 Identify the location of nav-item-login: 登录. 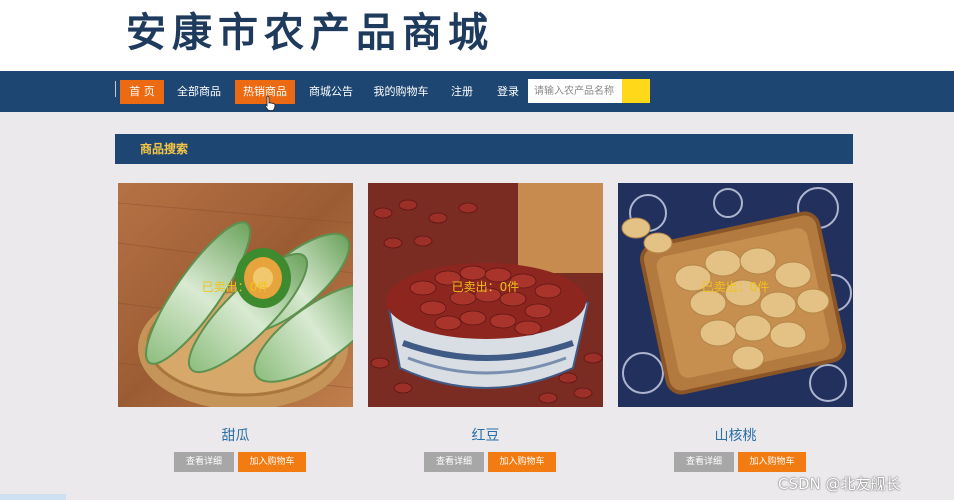
(508, 92).